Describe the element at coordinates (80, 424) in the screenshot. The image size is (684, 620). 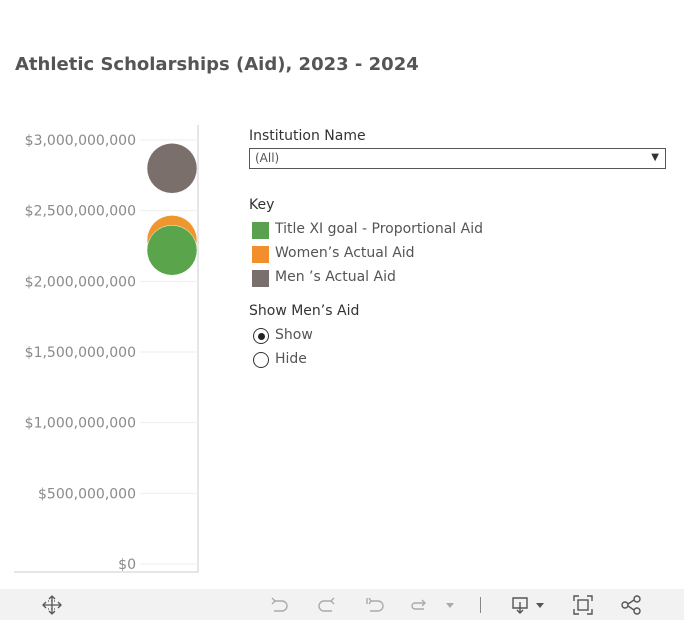
I see `y-tick-label: $1,000,000,000` at that location.